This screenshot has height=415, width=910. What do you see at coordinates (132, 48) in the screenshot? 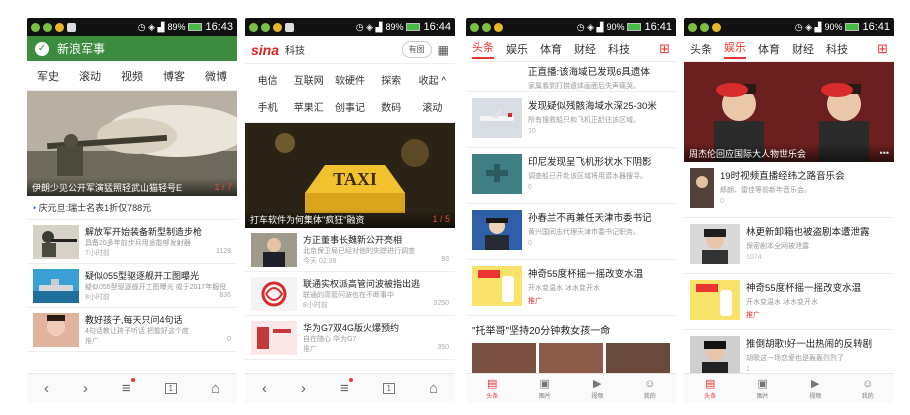
I see `channel-header: ✓ 新浪军事` at bounding box center [132, 48].